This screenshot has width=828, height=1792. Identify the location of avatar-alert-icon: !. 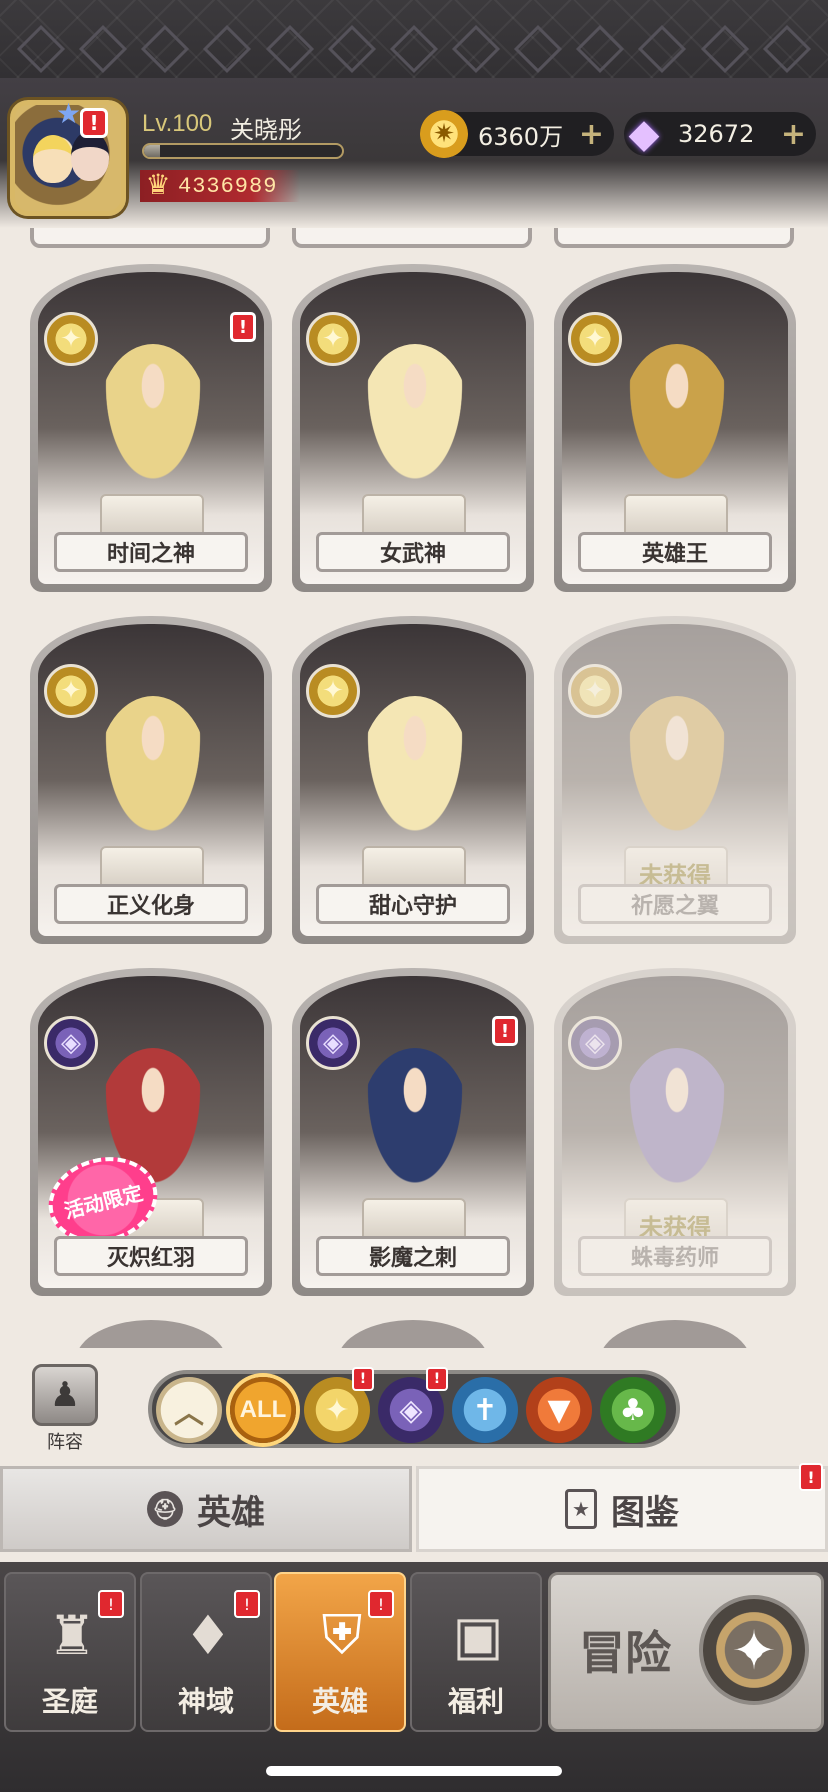
(94, 123).